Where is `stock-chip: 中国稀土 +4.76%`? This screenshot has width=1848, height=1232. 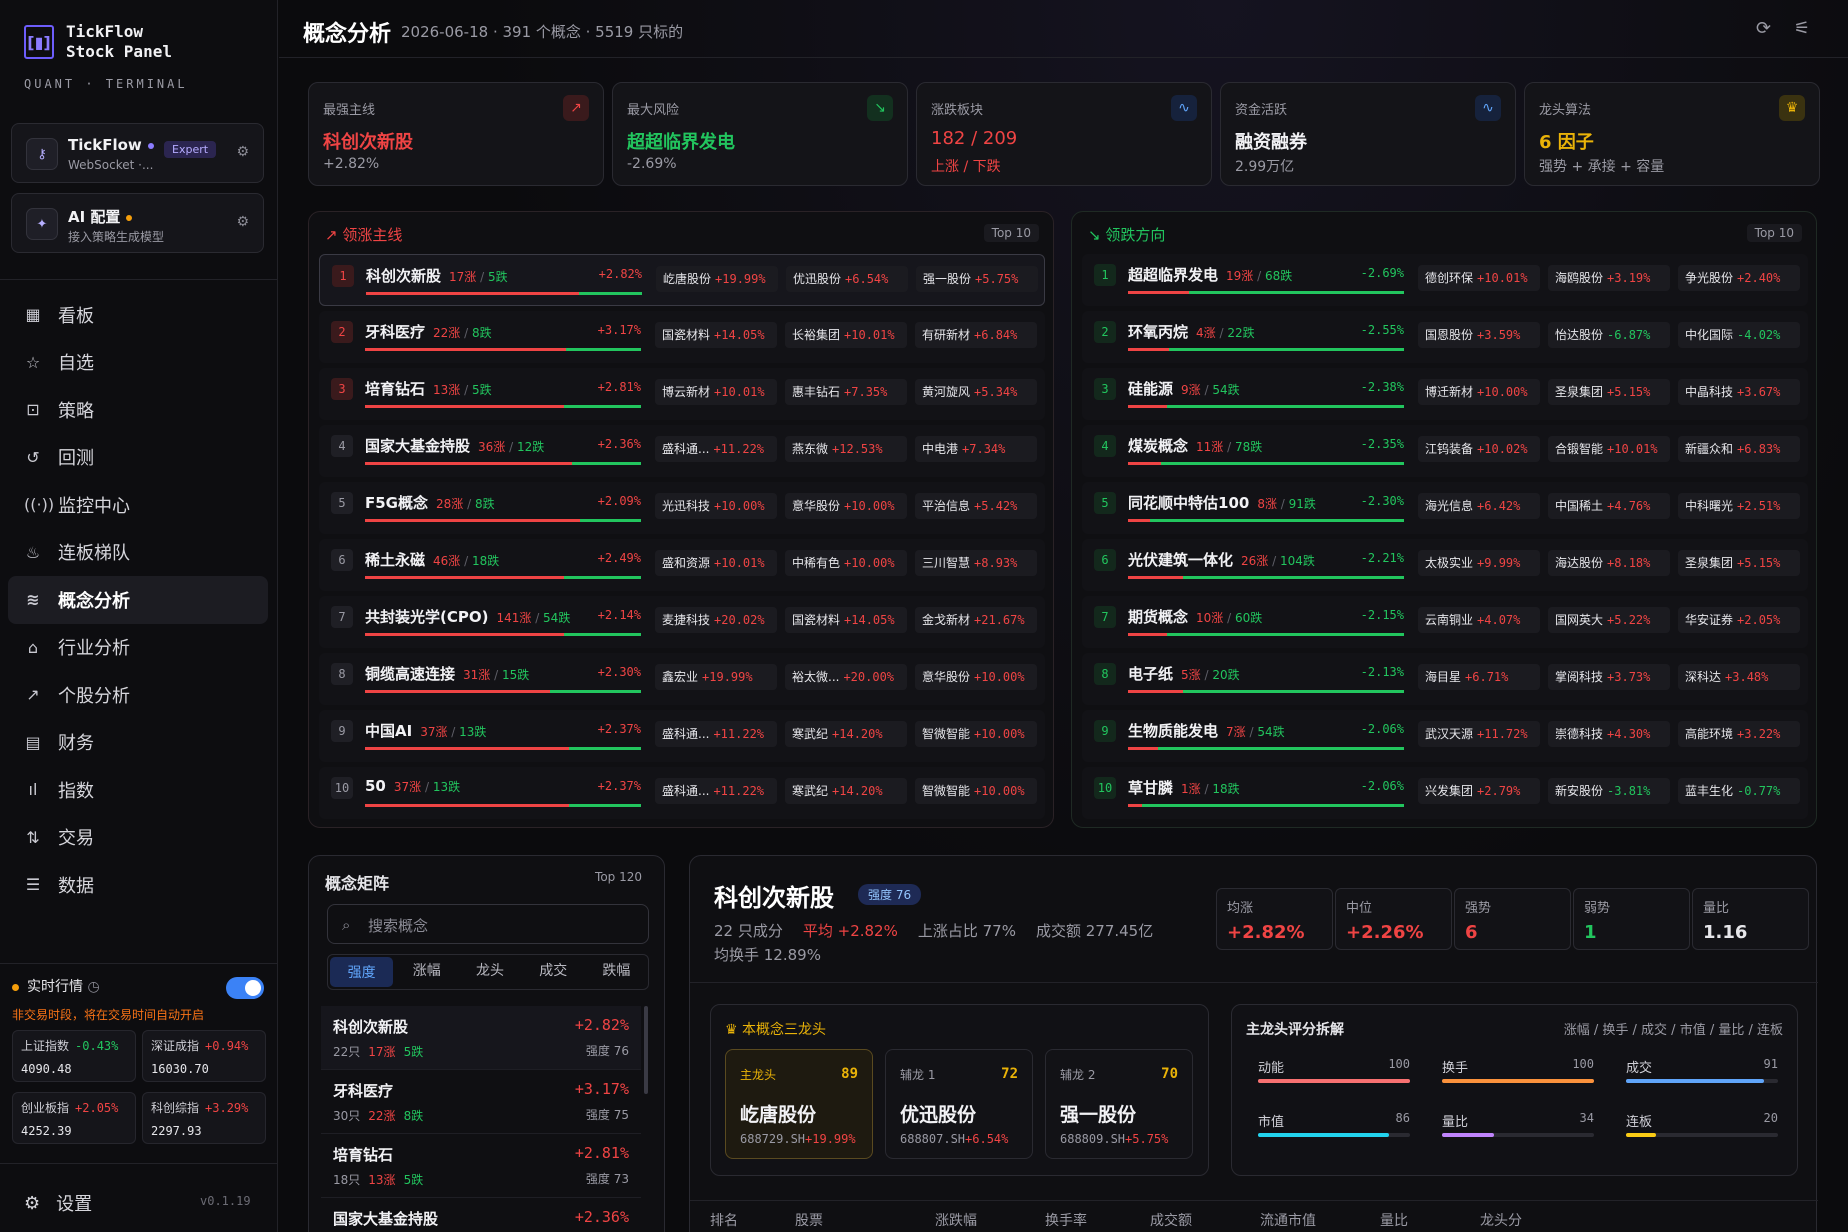
stock-chip: 中国稀土 +4.76% is located at coordinates (1609, 506).